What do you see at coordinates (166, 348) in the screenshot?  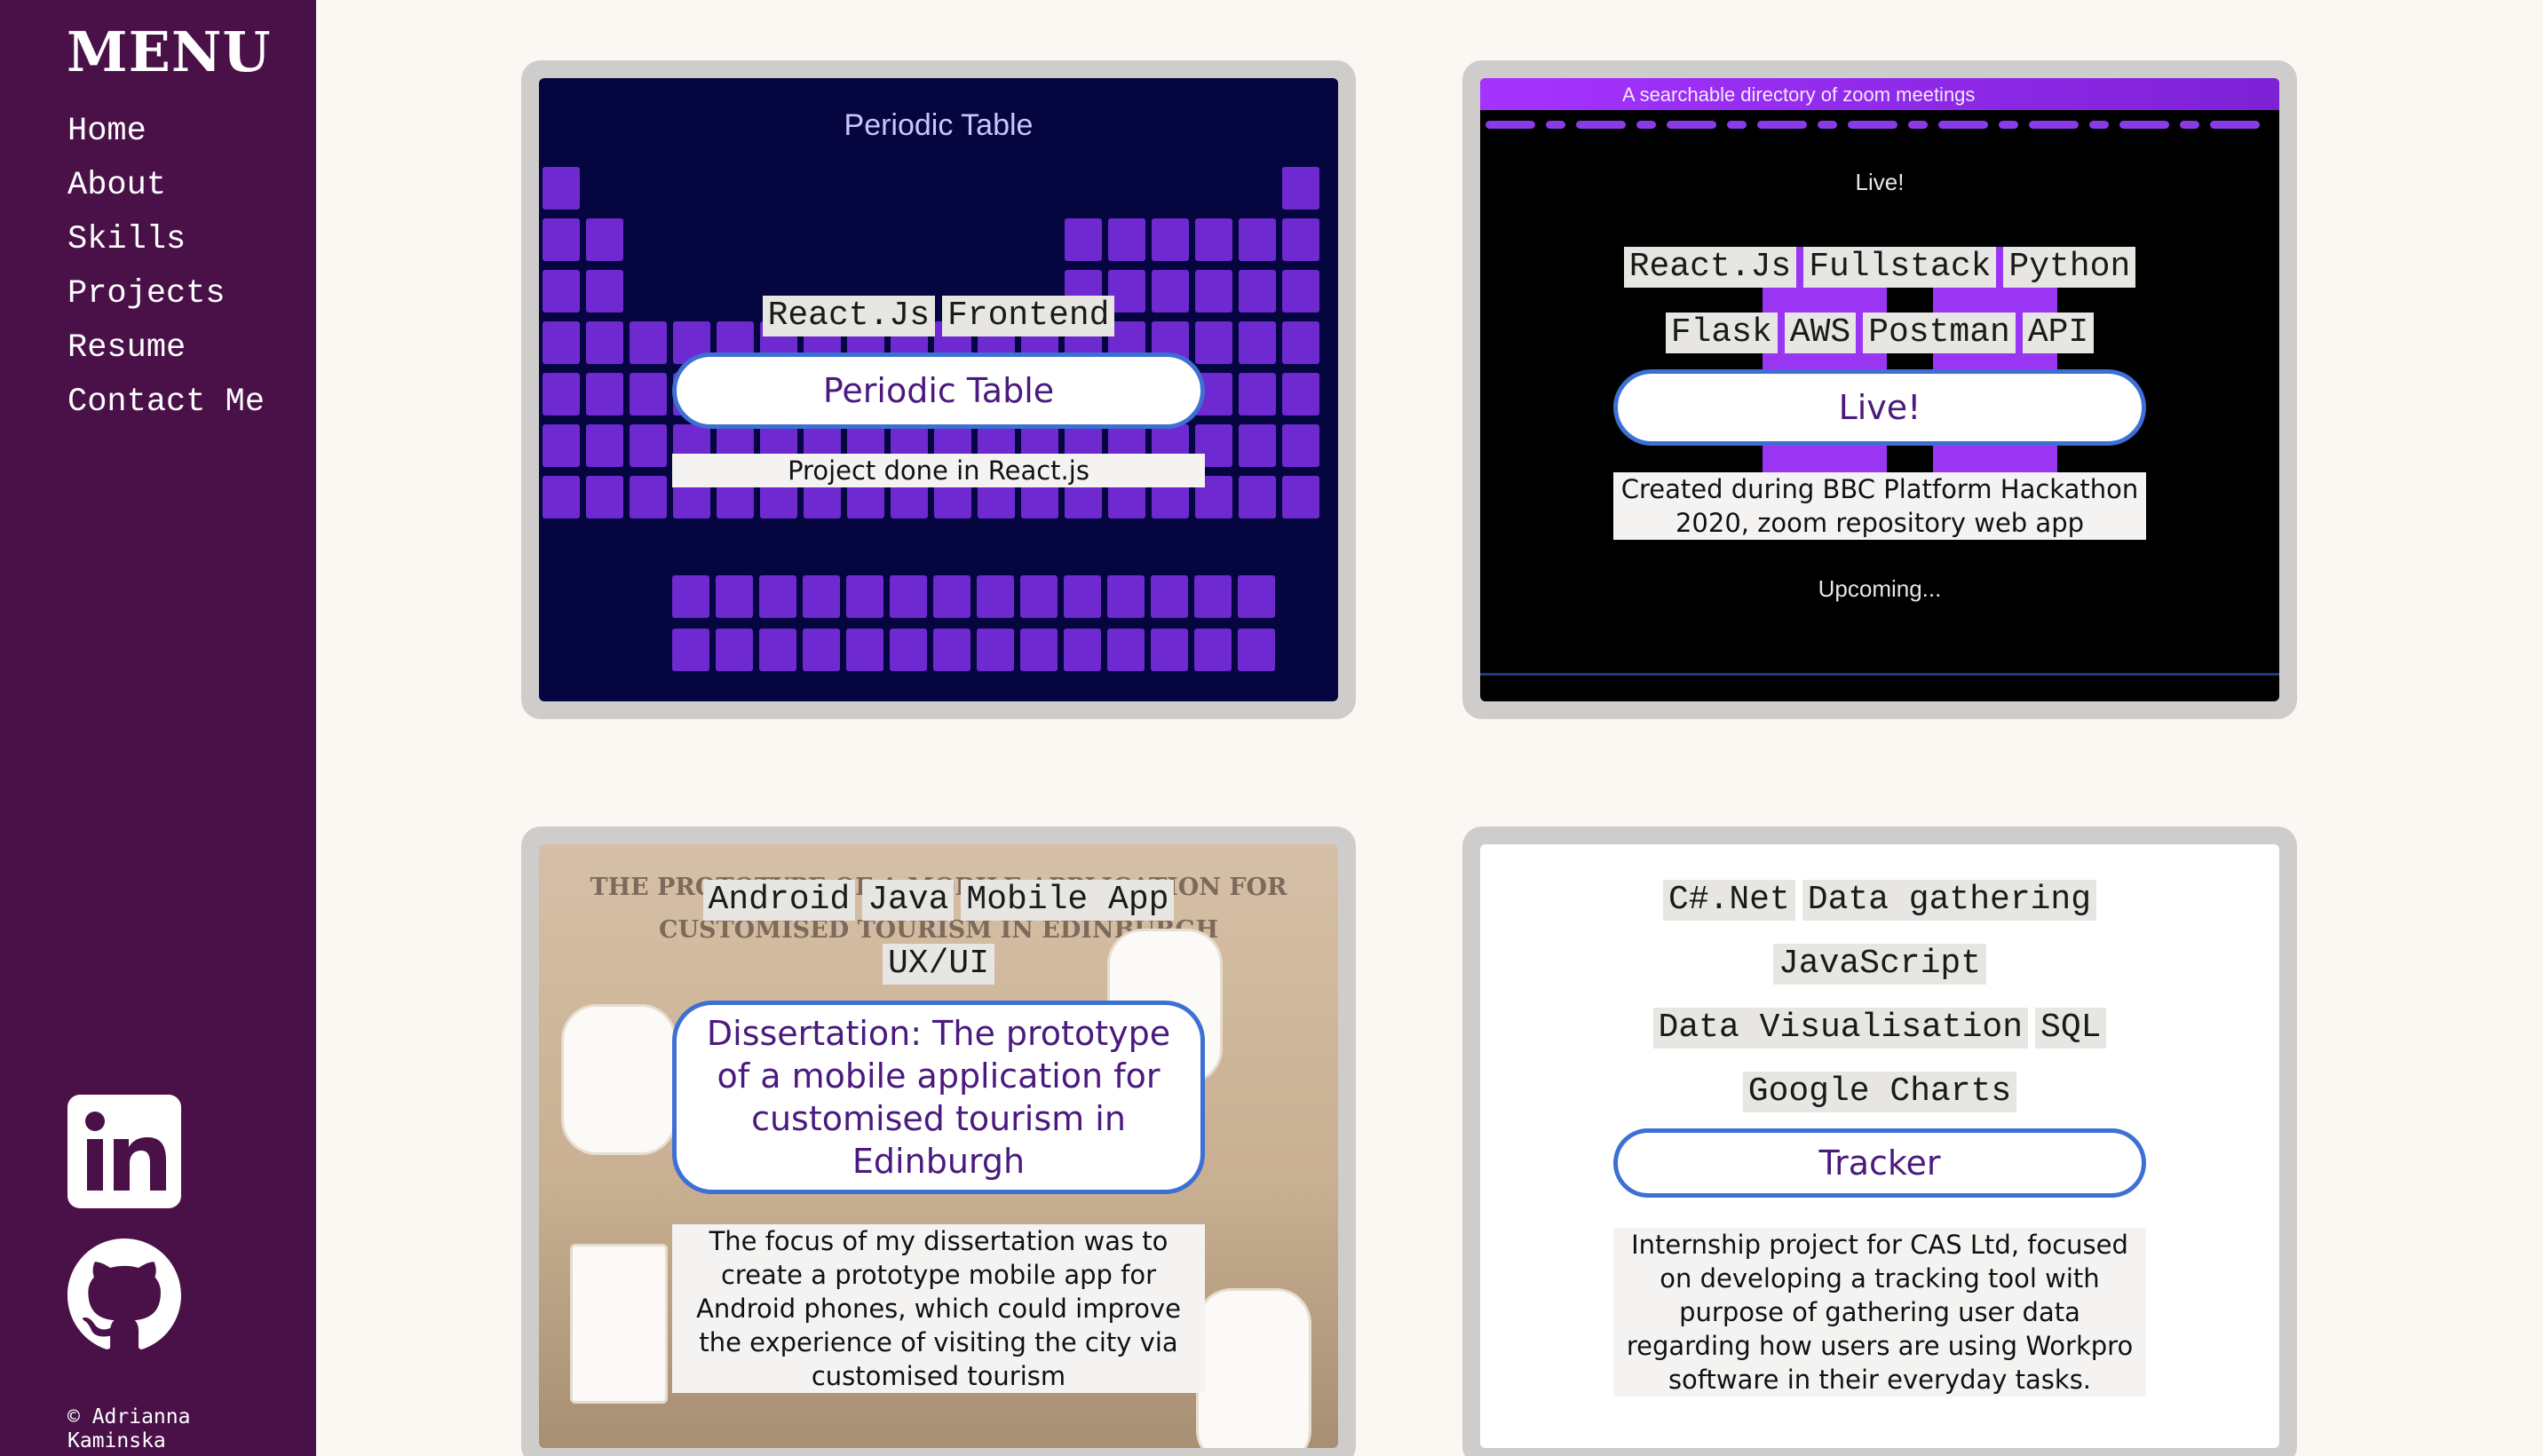 I see `nav-item-resume: Resume` at bounding box center [166, 348].